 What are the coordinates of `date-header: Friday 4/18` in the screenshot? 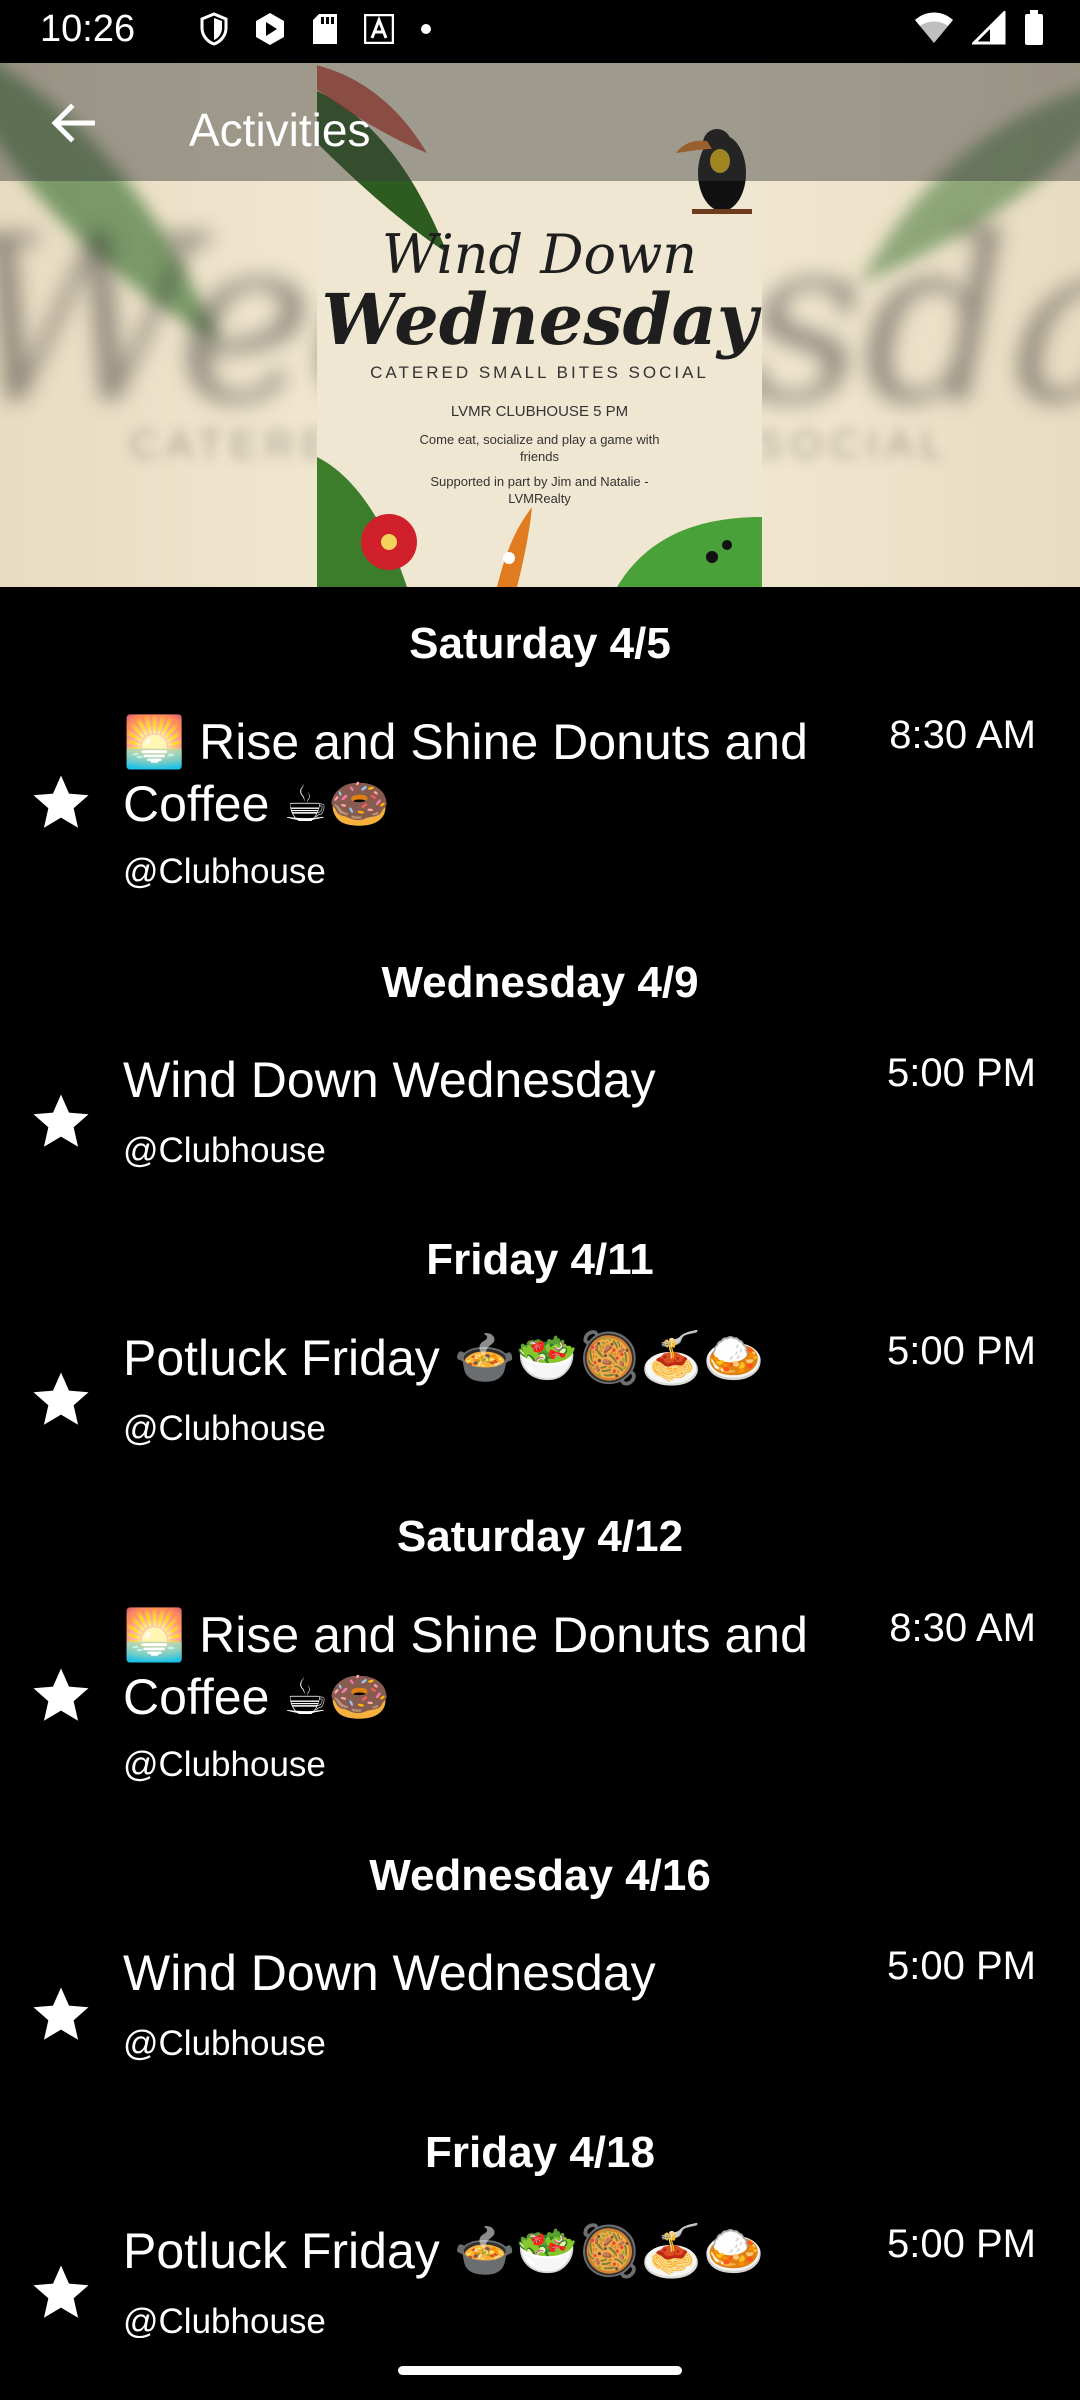 It's located at (540, 2152).